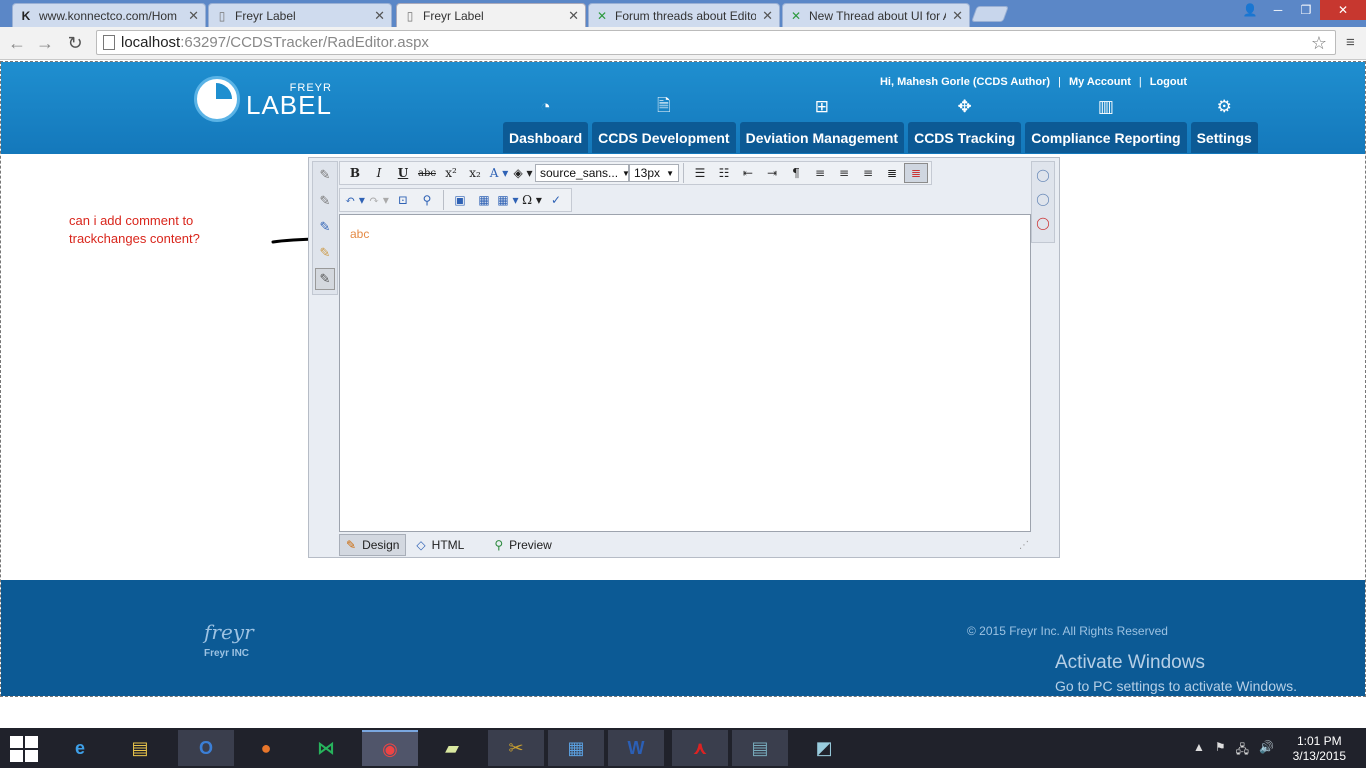 The width and height of the screenshot is (1366, 768). What do you see at coordinates (820, 173) in the screenshot?
I see `align-left-button: ≡` at bounding box center [820, 173].